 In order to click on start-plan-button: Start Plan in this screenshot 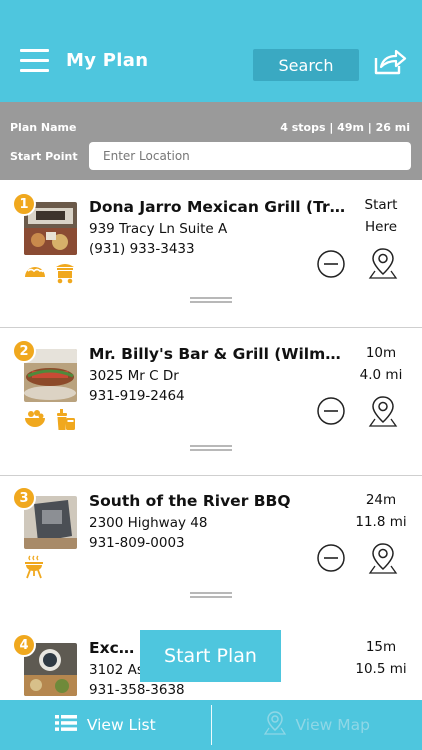, I will do `click(210, 656)`.